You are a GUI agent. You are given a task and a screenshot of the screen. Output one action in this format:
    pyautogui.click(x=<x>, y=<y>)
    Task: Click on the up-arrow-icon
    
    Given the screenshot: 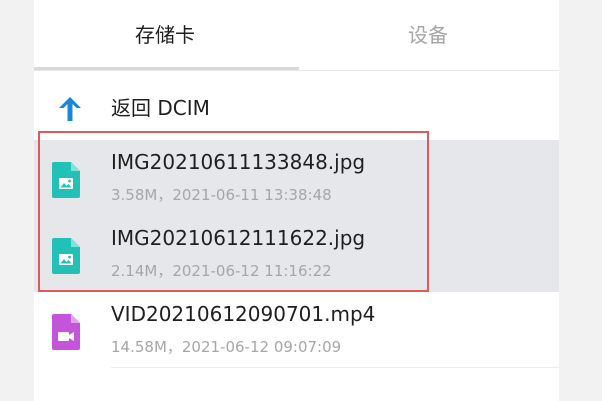 What is the action you would take?
    pyautogui.click(x=70, y=109)
    